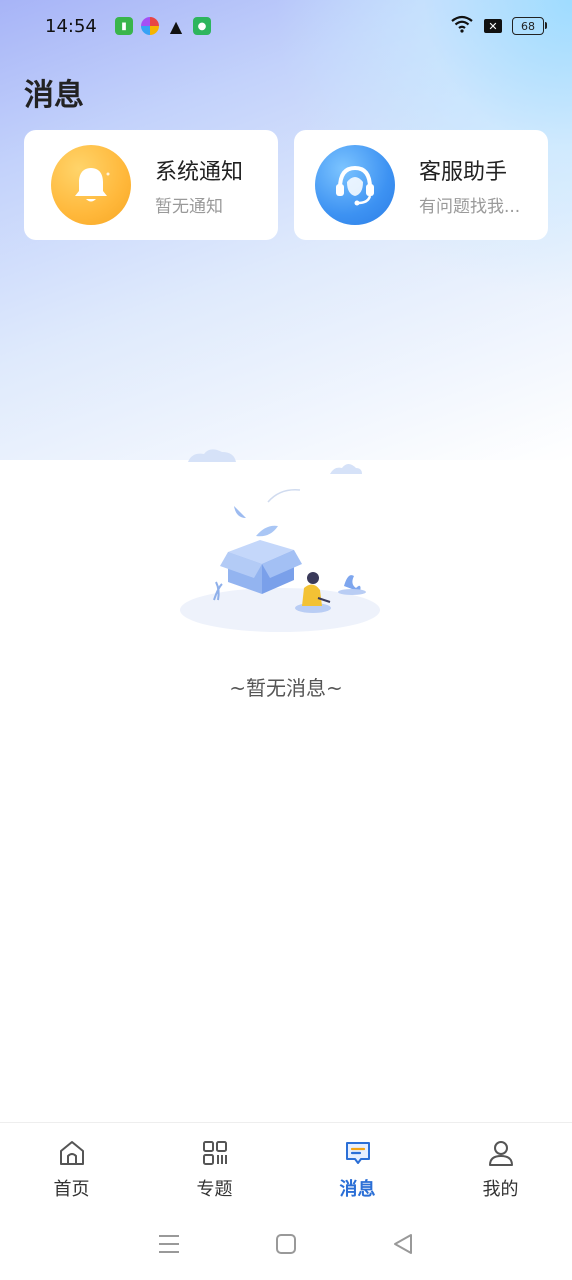 The image size is (572, 1280). I want to click on tab-profile: 我的, so click(500, 1166).